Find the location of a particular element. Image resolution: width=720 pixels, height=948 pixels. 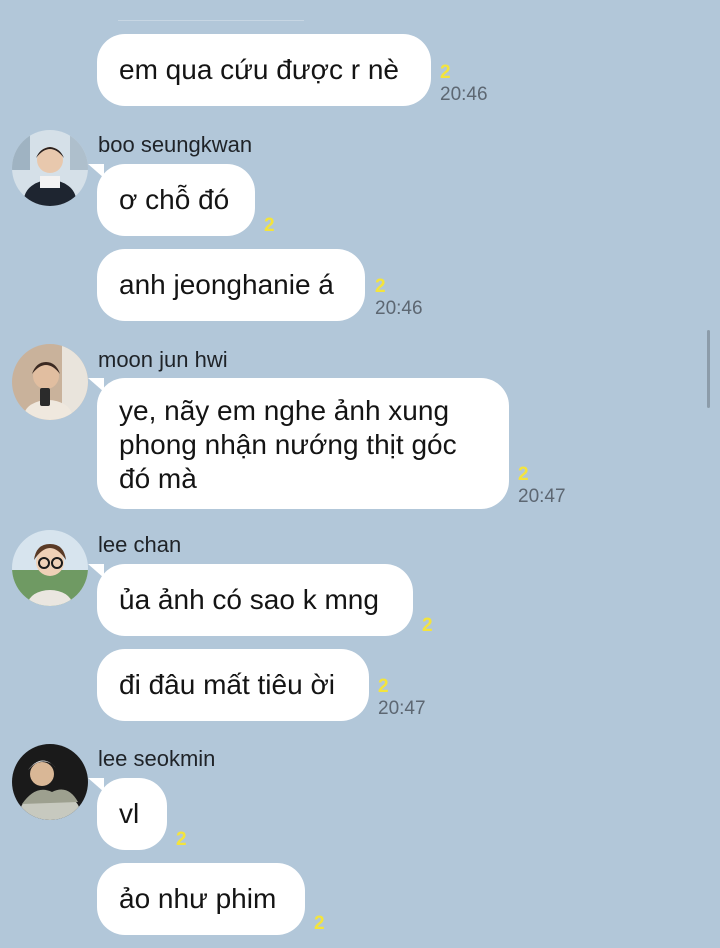

message-bubble: ảo như phim is located at coordinates (201, 899).